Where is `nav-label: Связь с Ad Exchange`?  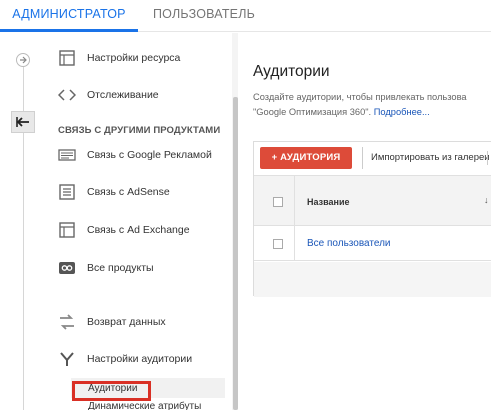
nav-label: Связь с Ad Exchange is located at coordinates (138, 230).